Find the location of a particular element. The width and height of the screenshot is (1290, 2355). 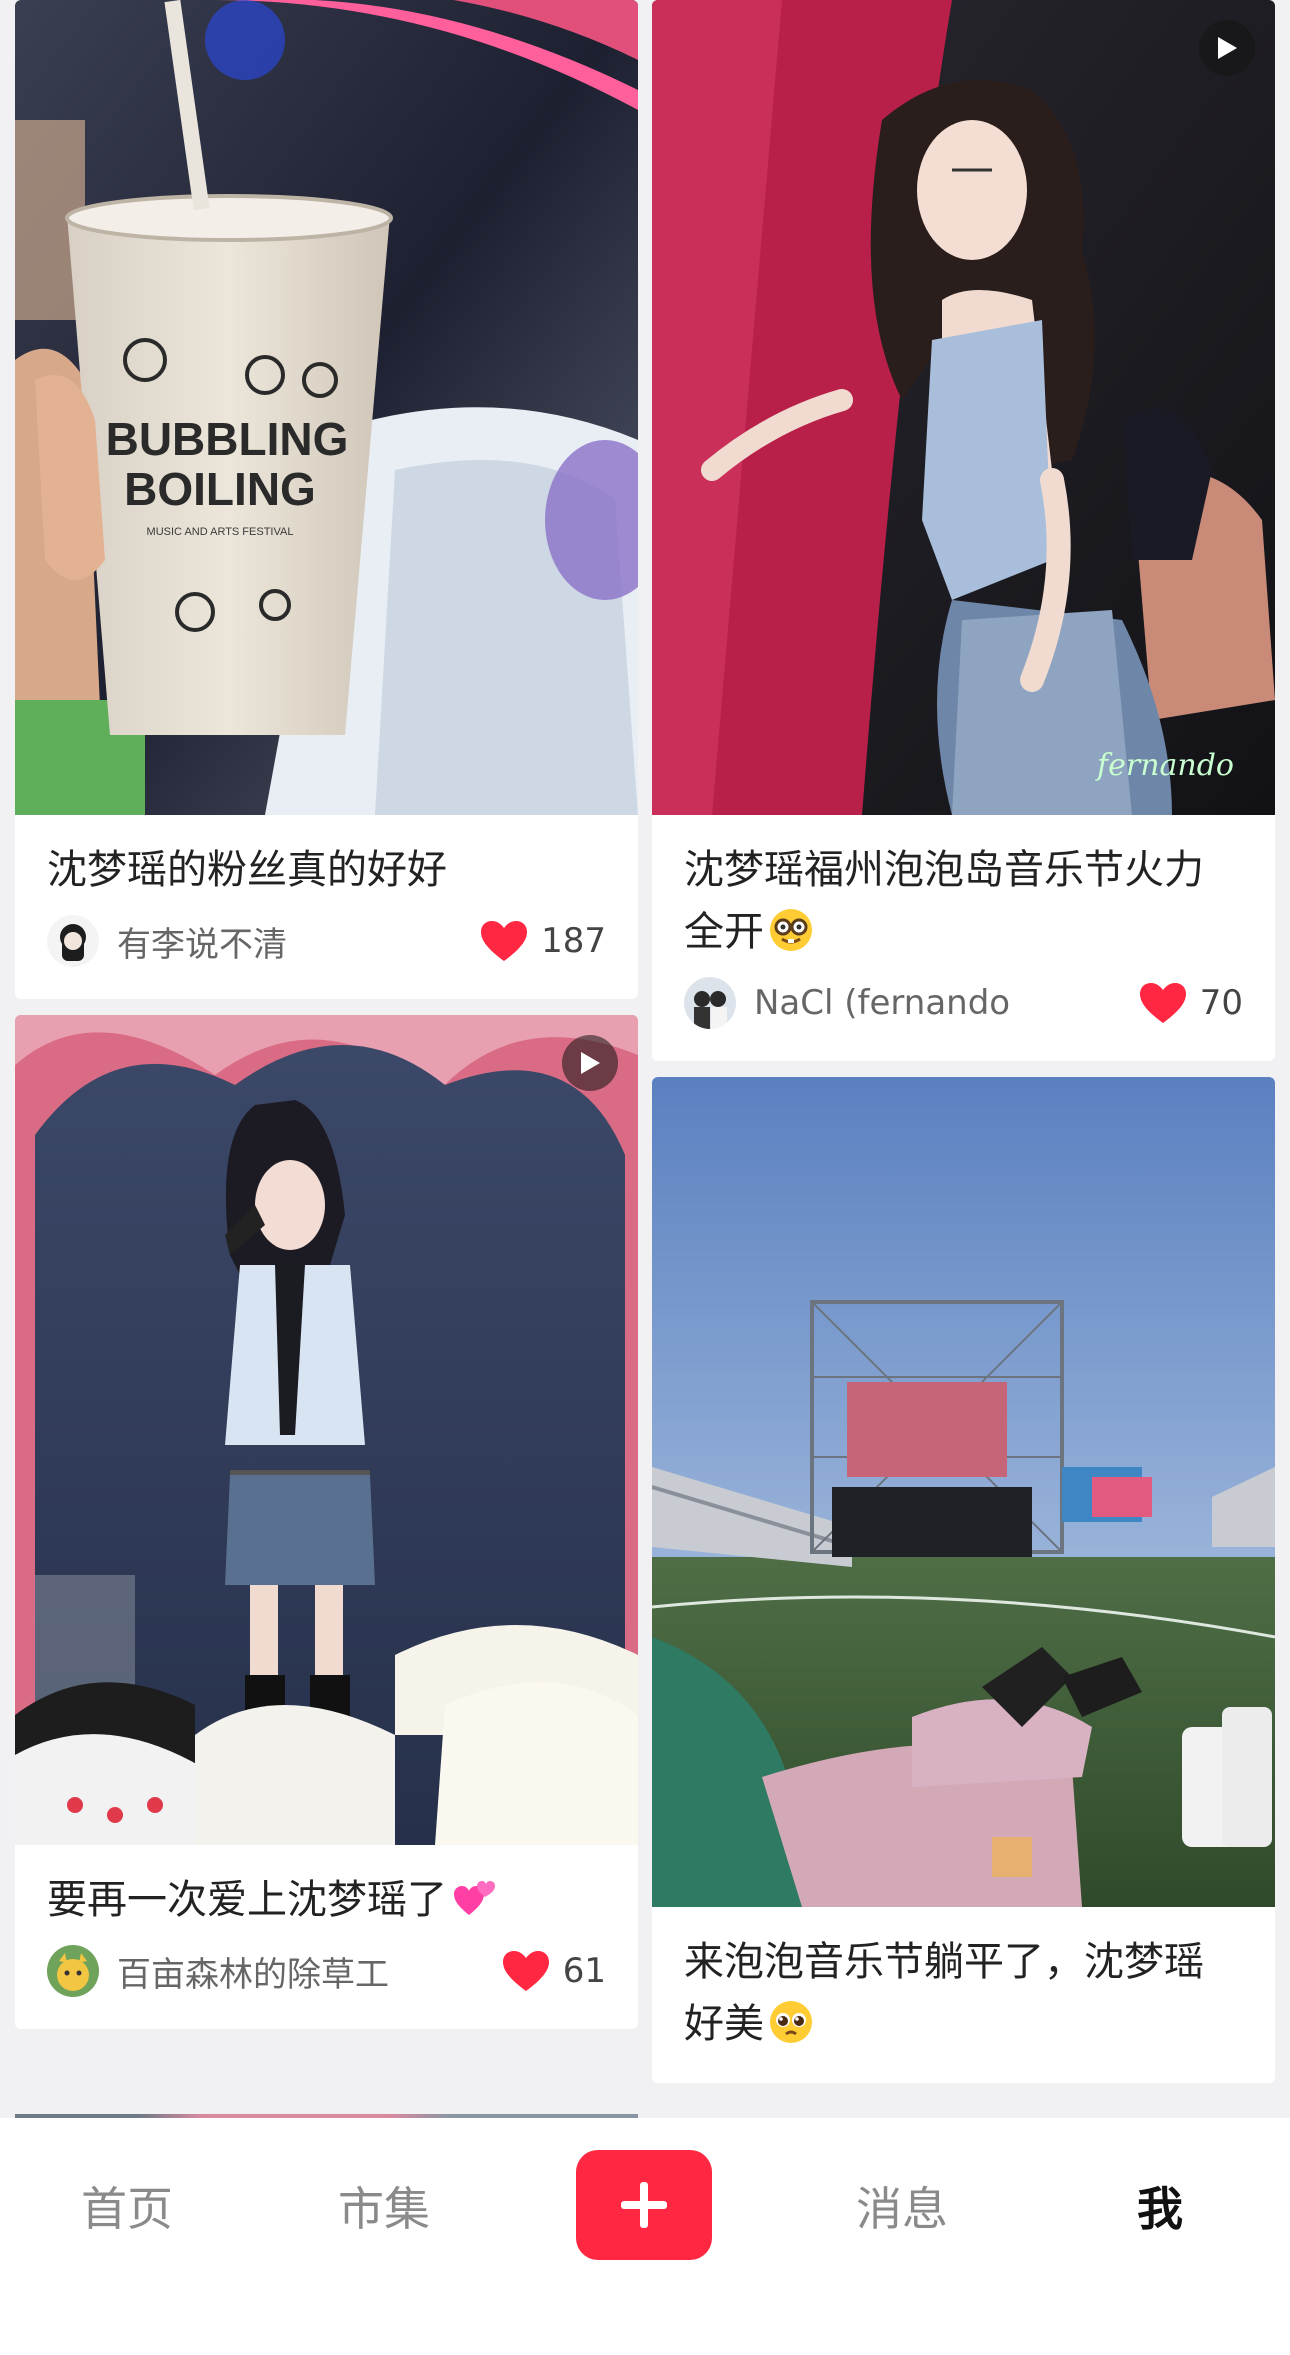

card-meta: NaCl (fernando 70 is located at coordinates (963, 1003).